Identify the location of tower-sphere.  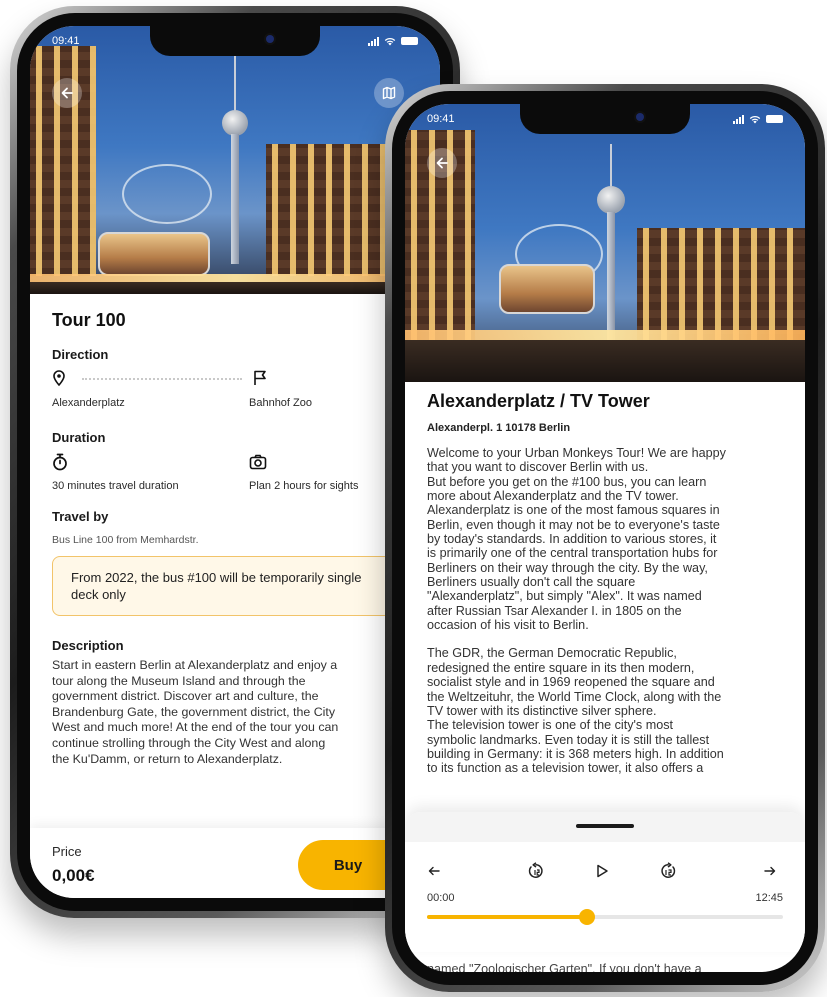
(611, 200).